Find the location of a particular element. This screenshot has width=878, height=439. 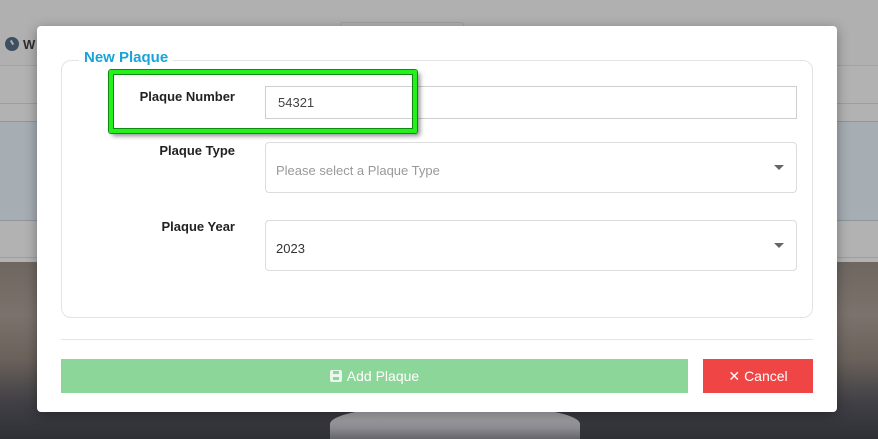

cancel-label: Cancel is located at coordinates (766, 376).